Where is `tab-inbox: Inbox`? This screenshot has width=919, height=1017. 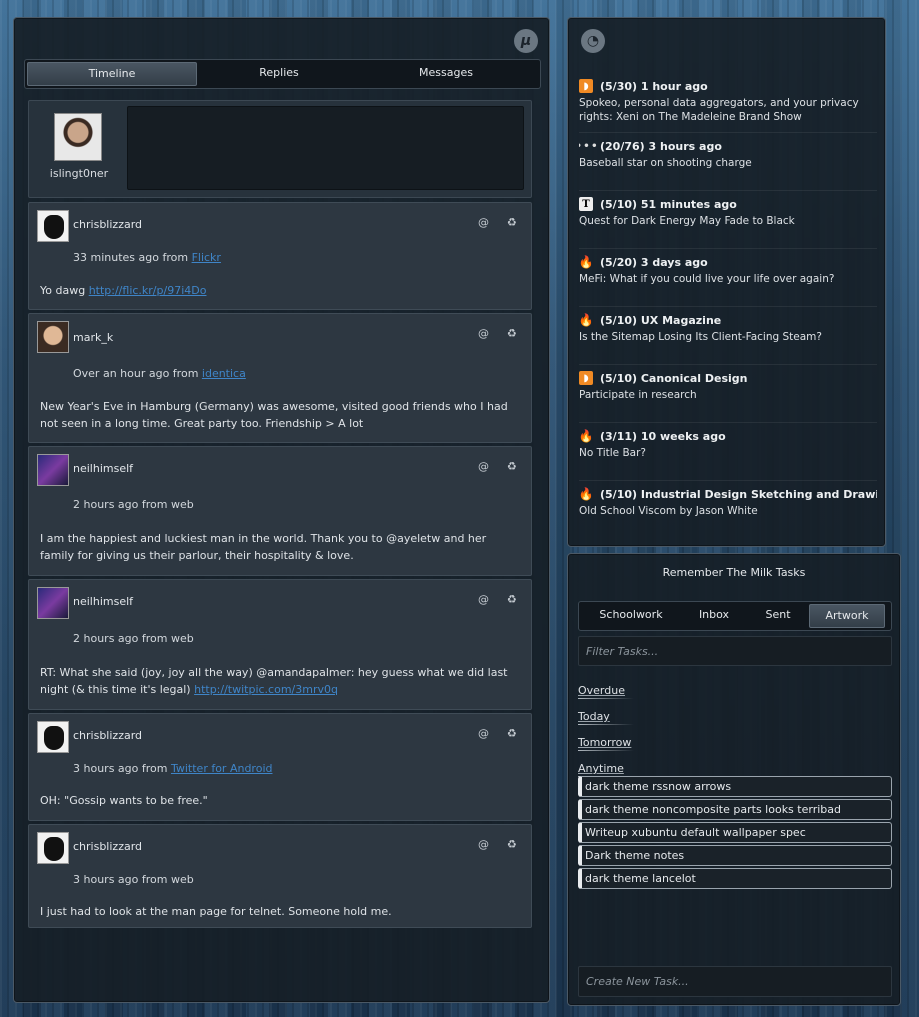
tab-inbox: Inbox is located at coordinates (714, 616).